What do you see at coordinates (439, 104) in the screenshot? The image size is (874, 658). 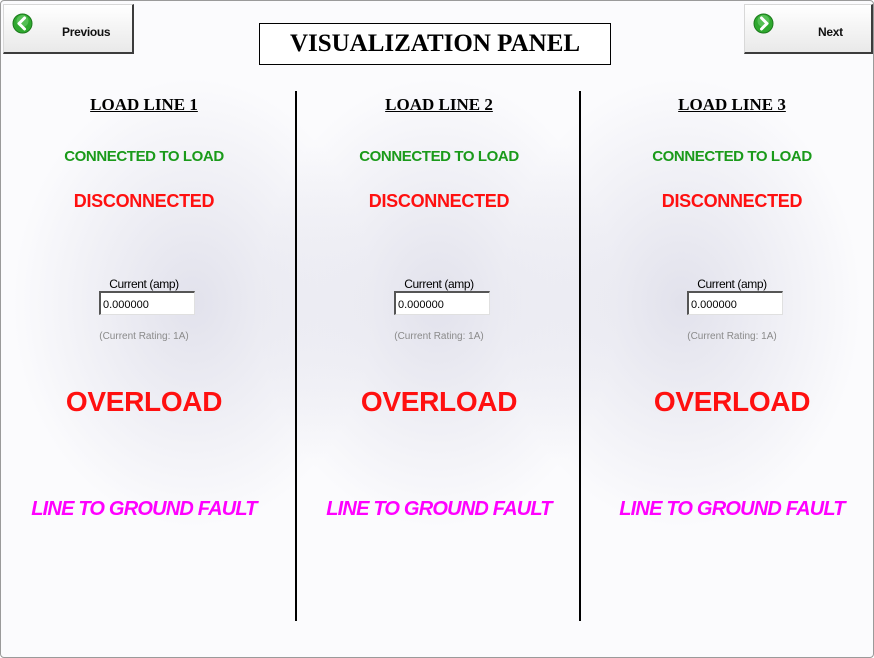 I see `load-line-heading: LOAD LINE 2` at bounding box center [439, 104].